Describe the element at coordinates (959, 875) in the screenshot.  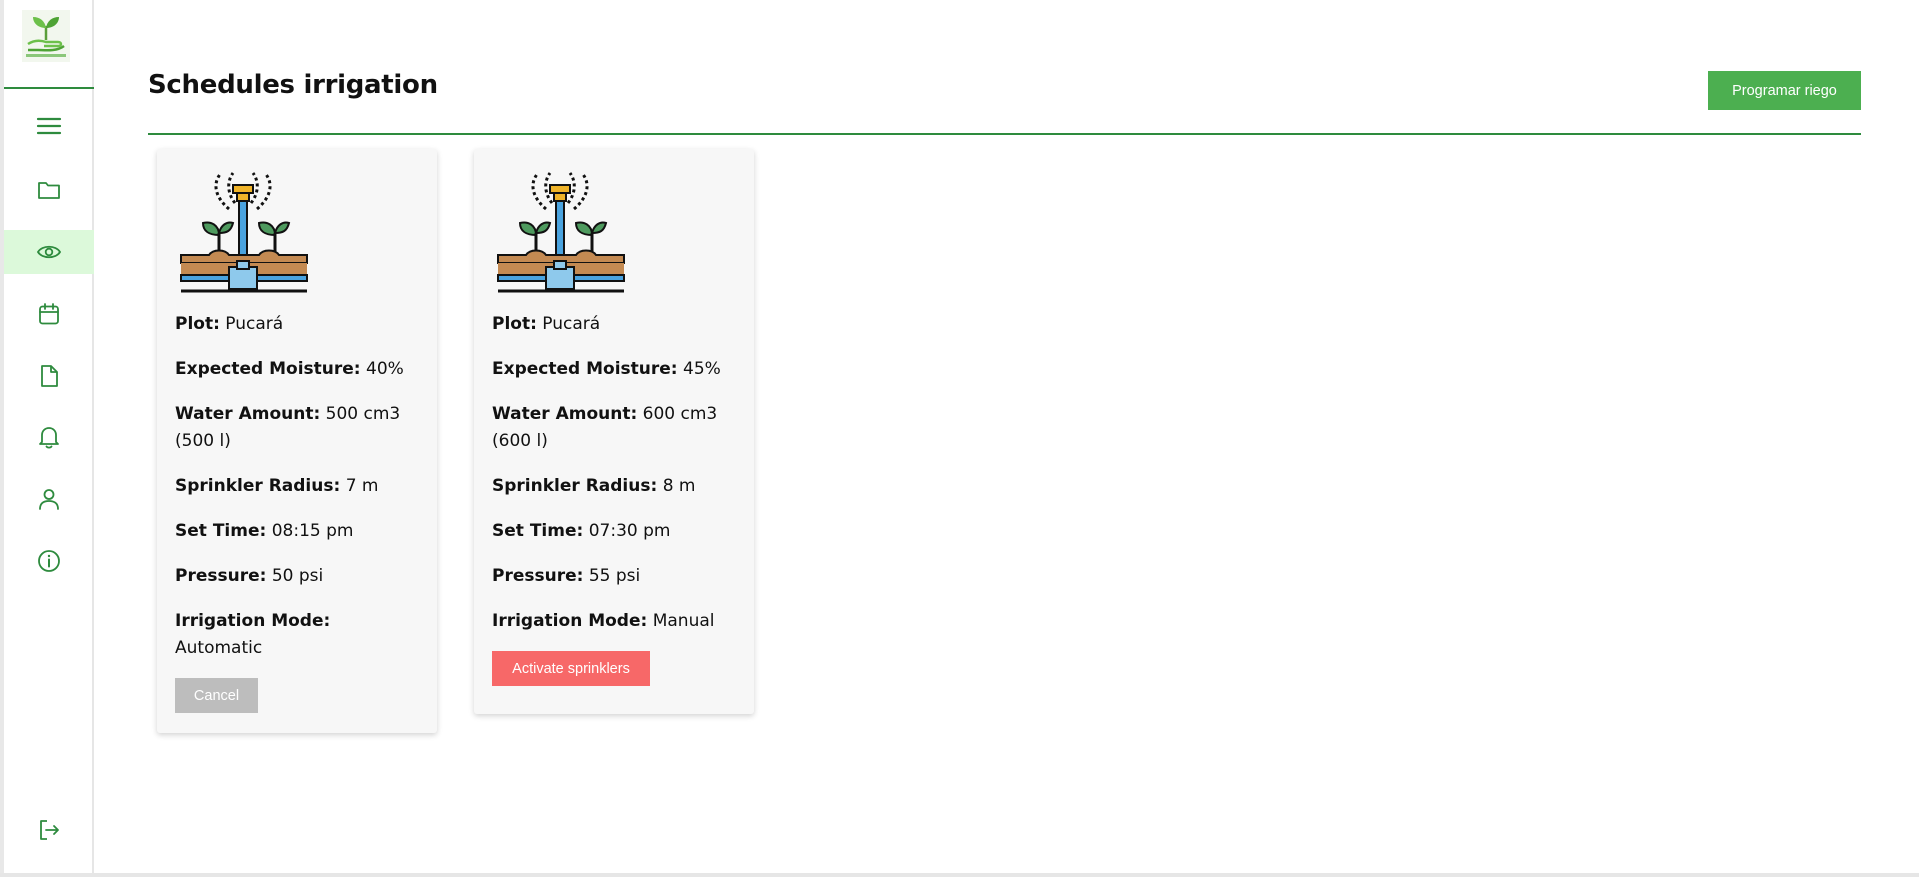
I see `window-frame-bottom` at that location.